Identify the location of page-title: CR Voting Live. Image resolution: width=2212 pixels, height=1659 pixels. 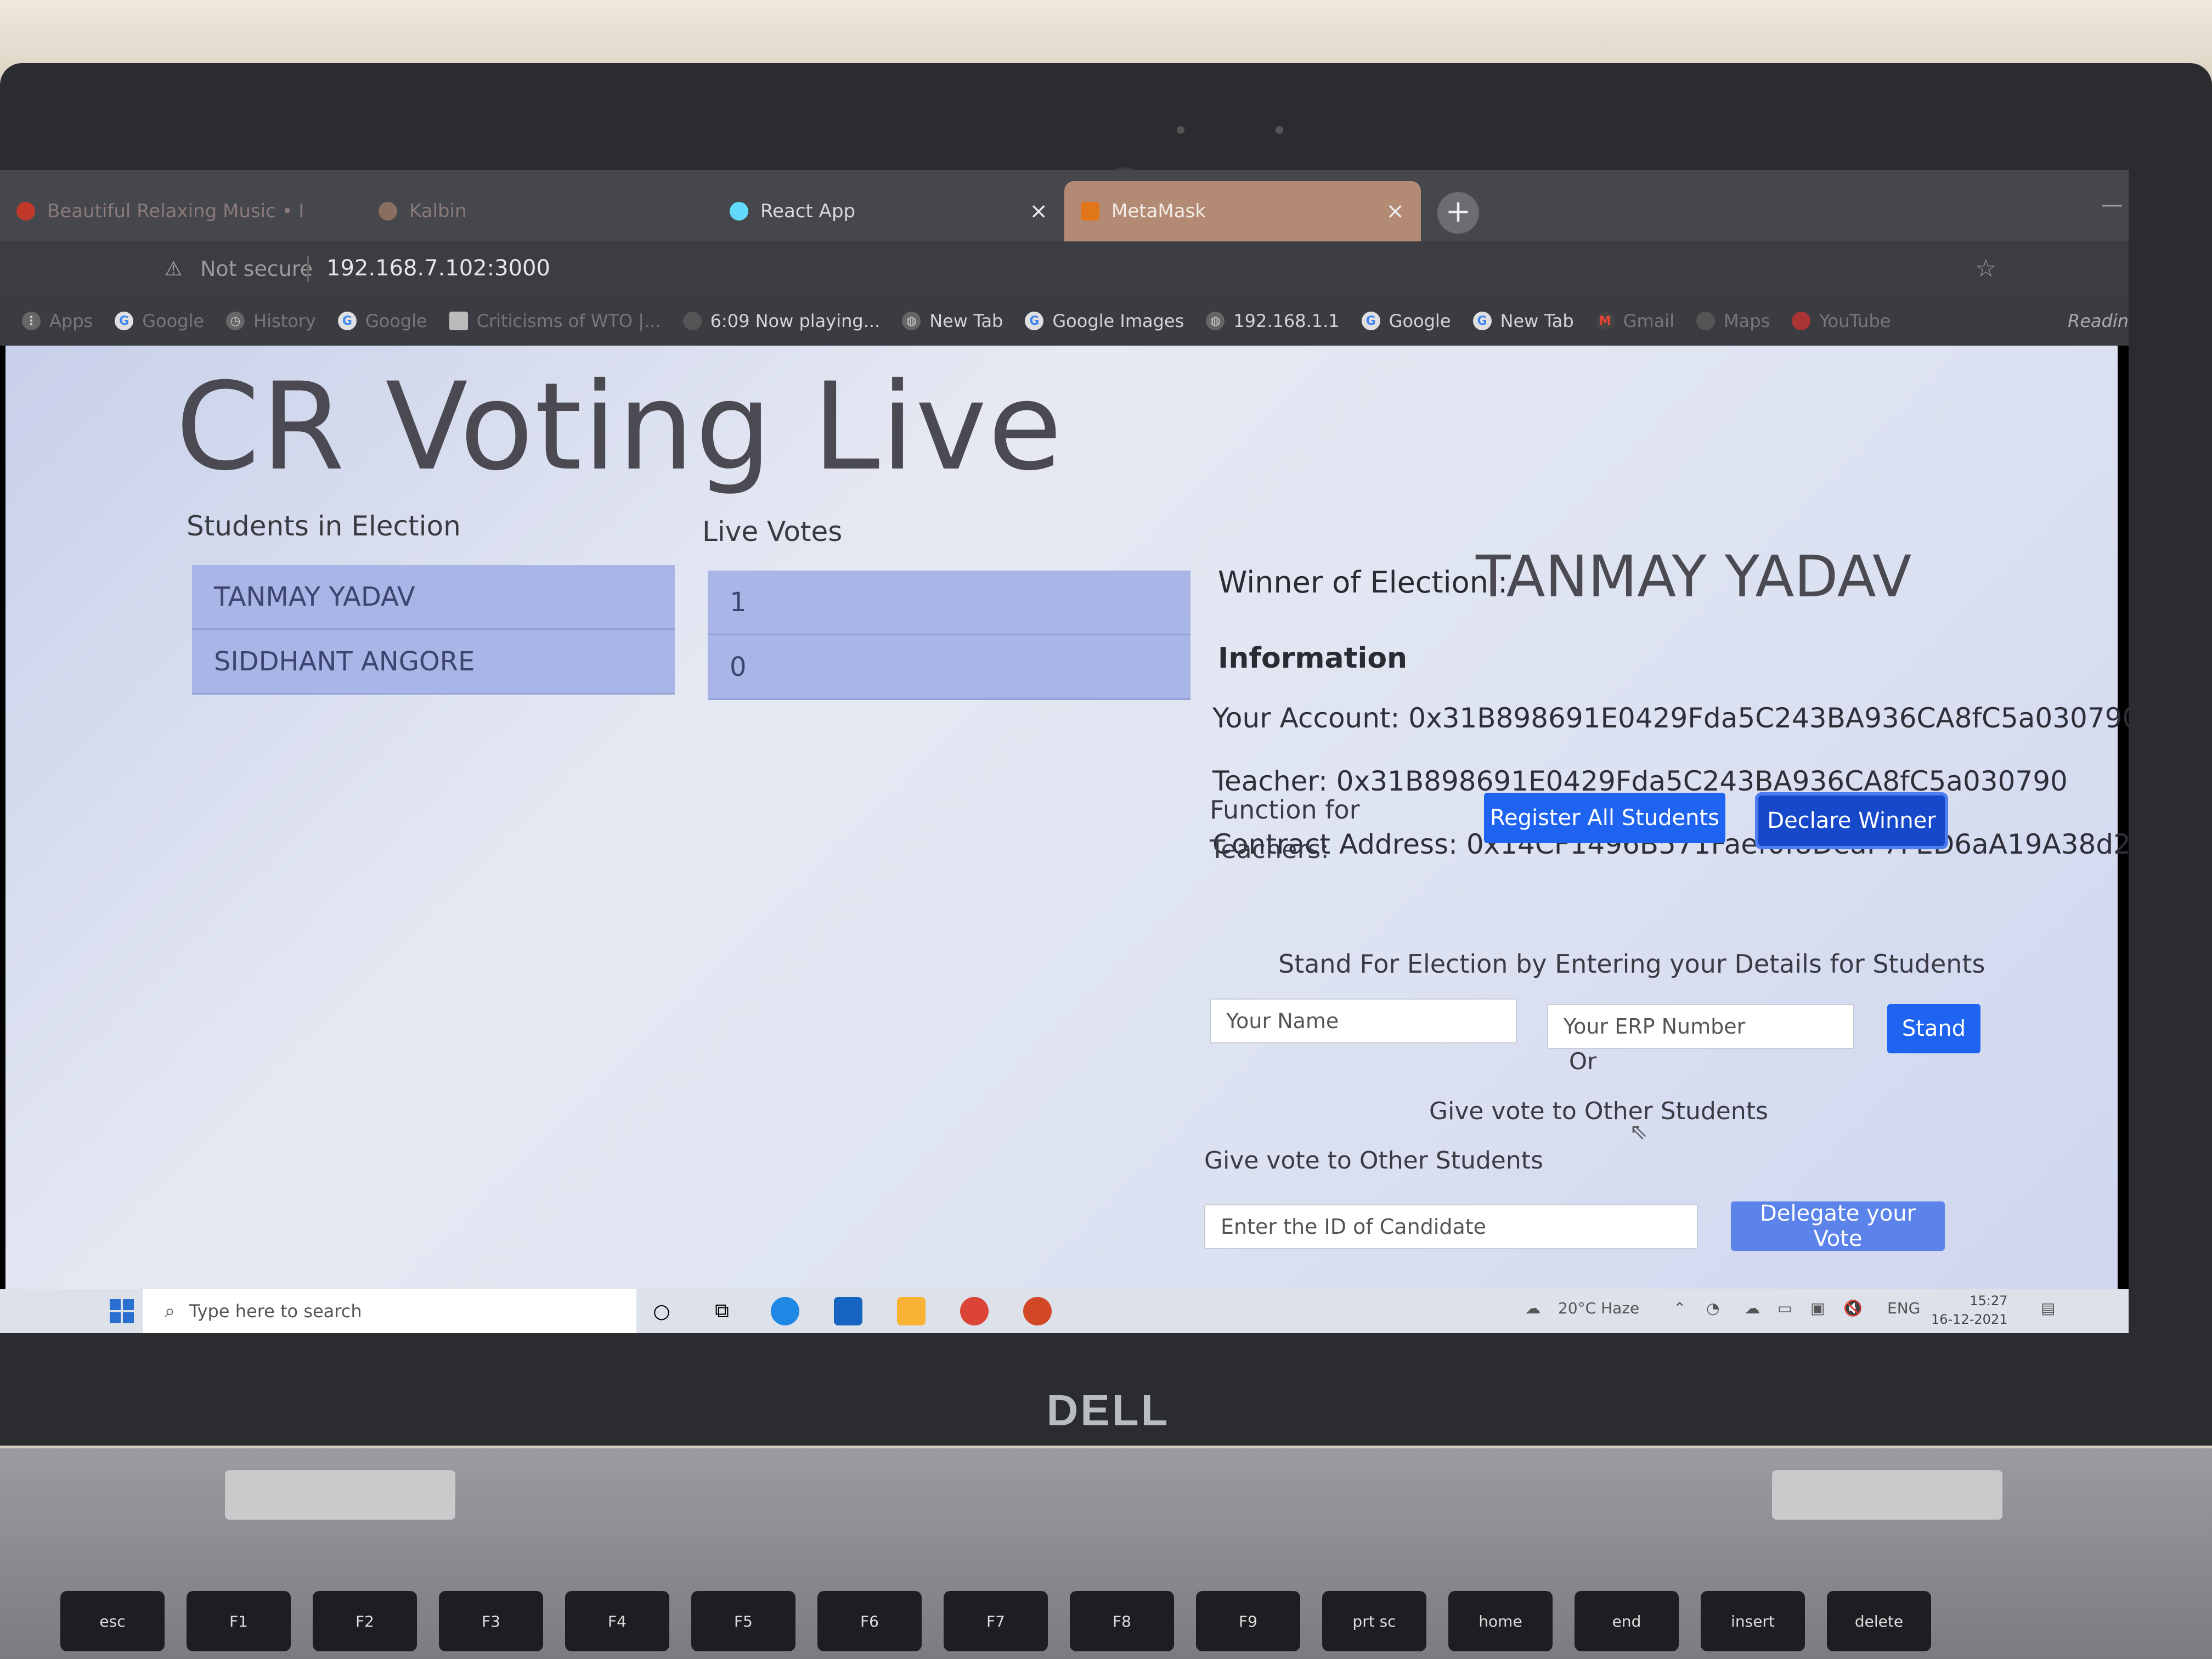
(620, 427).